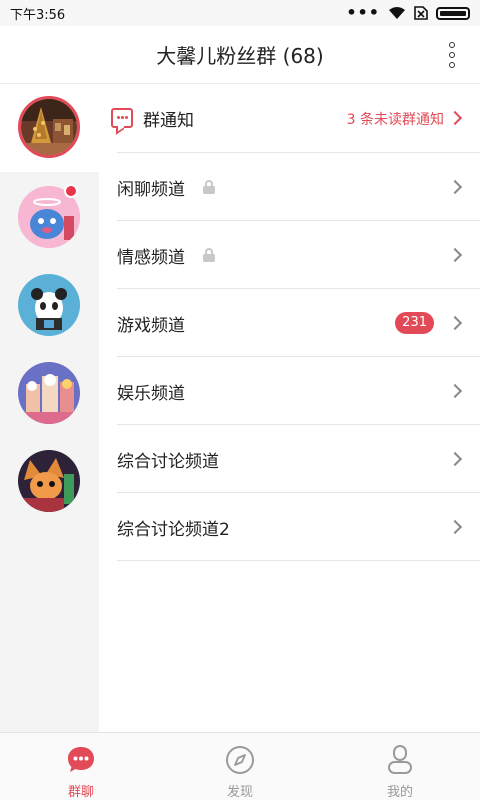  I want to click on status-icons: •••, so click(408, 13).